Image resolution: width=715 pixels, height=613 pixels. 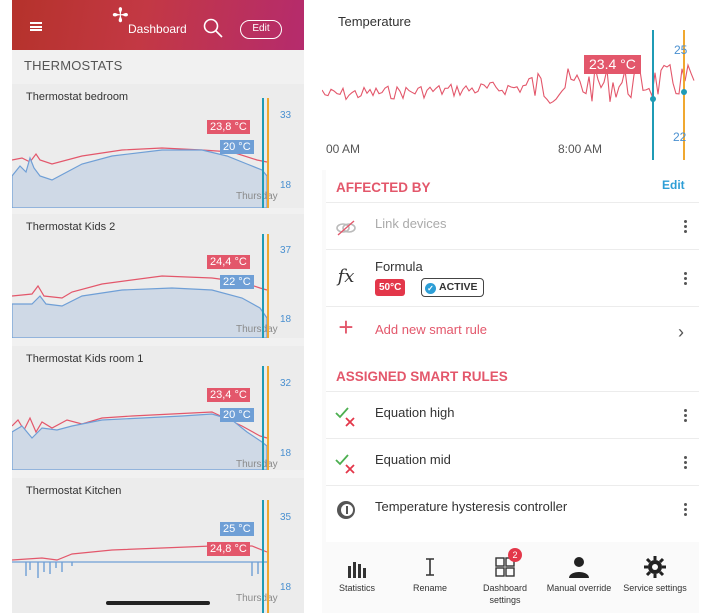 What do you see at coordinates (430, 588) in the screenshot?
I see `nav-label: Rename` at bounding box center [430, 588].